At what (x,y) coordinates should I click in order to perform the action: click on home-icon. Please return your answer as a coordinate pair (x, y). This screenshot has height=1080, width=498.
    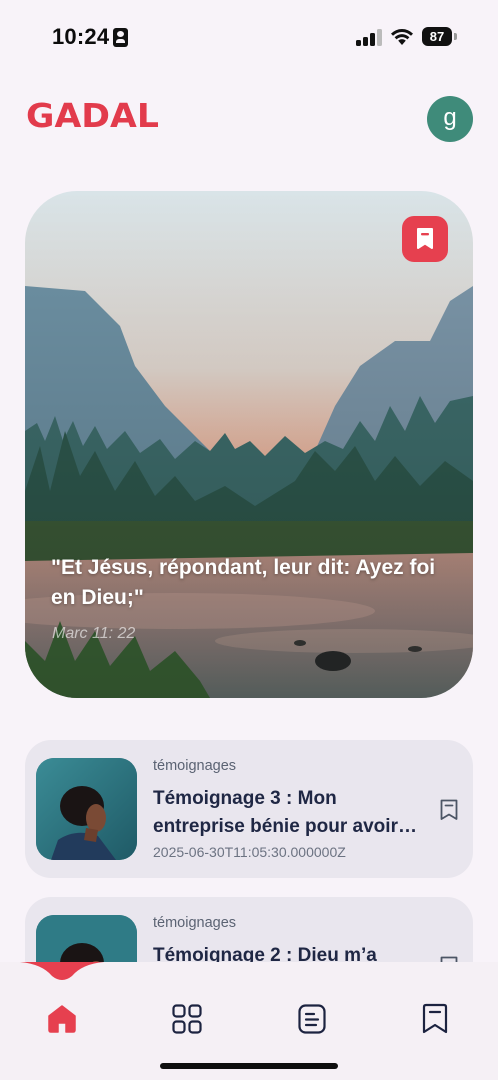
    Looking at the image, I should click on (62, 1019).